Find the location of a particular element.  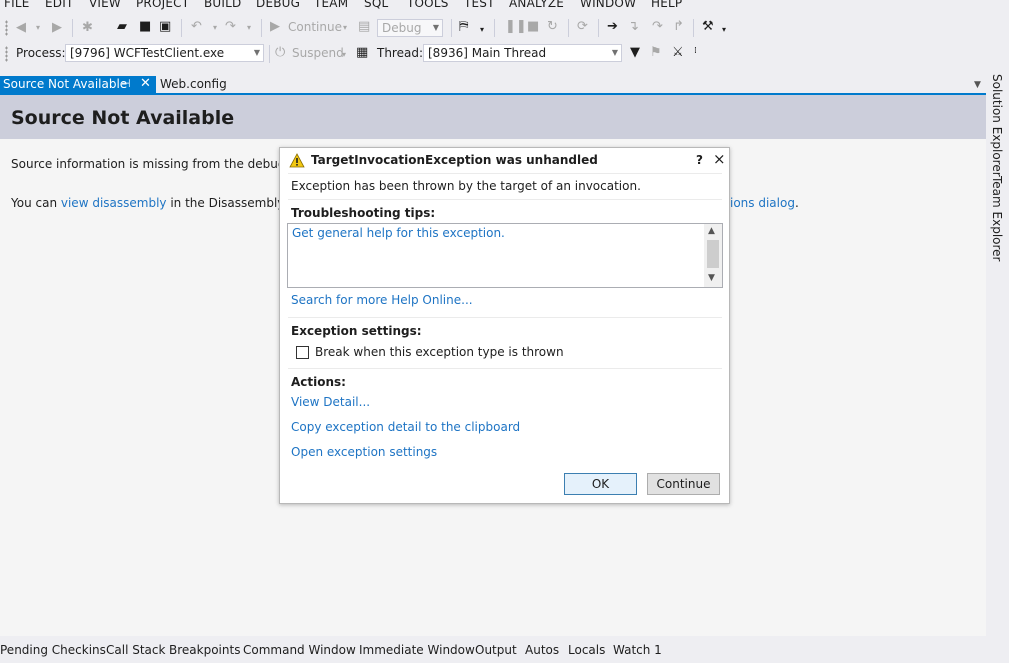

save-all-icon: ▣ is located at coordinates (165, 27).